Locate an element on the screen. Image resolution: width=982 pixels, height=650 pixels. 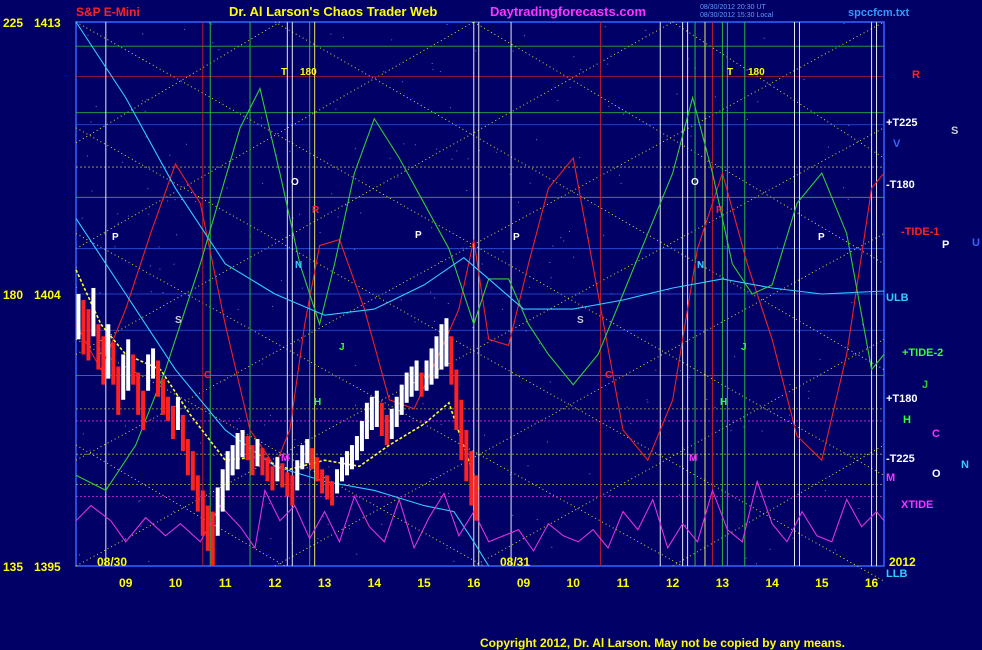
x-tick: 09 is located at coordinates (524, 583).